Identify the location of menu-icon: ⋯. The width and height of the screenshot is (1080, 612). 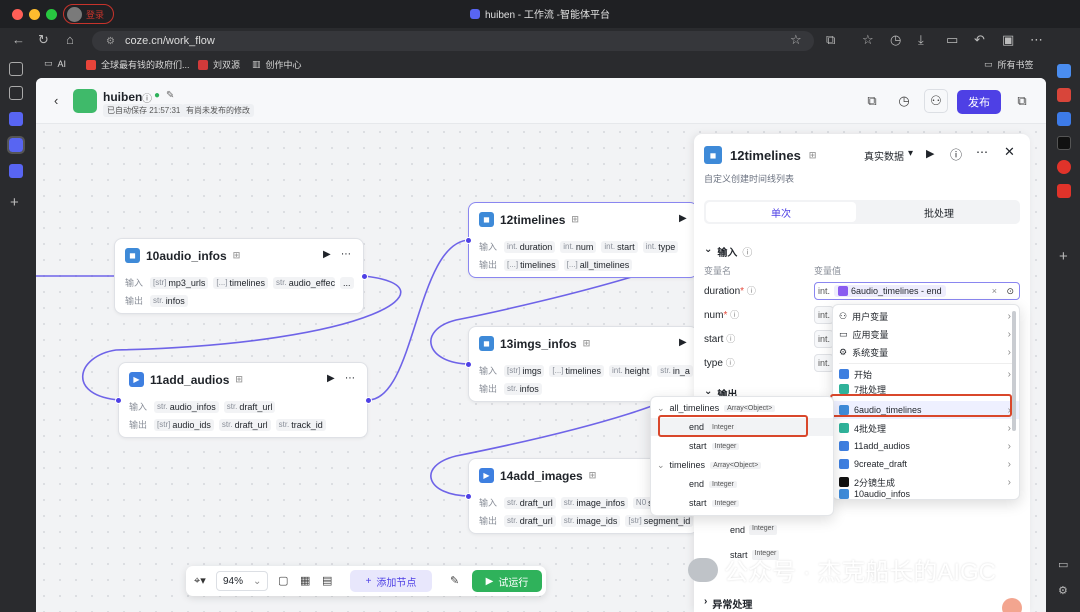
(1036, 40).